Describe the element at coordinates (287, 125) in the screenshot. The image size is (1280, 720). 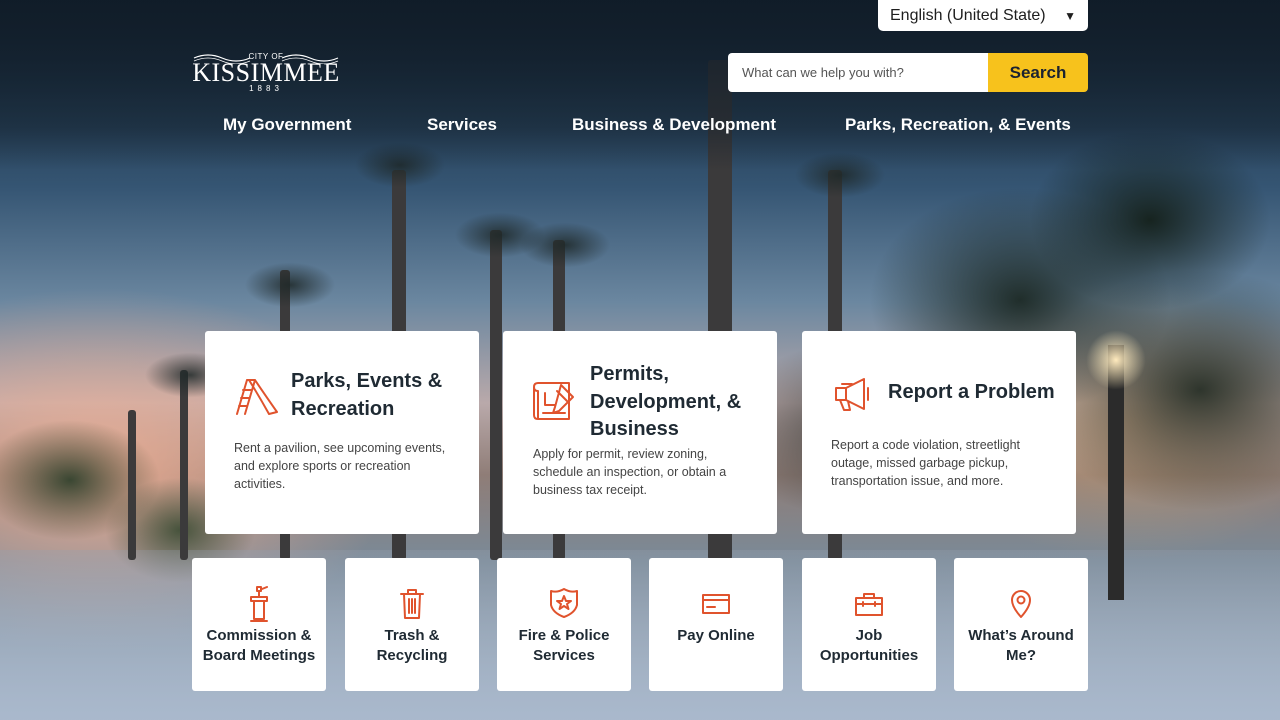
I see `nav-my-government: My Government` at that location.